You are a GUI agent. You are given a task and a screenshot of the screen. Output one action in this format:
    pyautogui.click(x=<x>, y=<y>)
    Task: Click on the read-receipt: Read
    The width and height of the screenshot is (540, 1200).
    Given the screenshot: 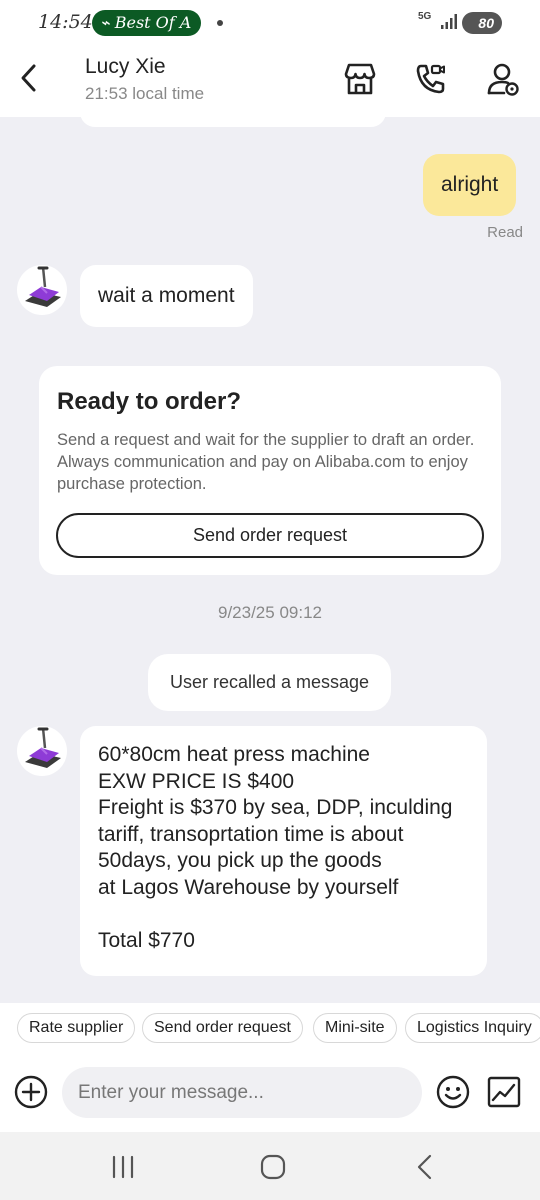 What is the action you would take?
    pyautogui.click(x=505, y=232)
    